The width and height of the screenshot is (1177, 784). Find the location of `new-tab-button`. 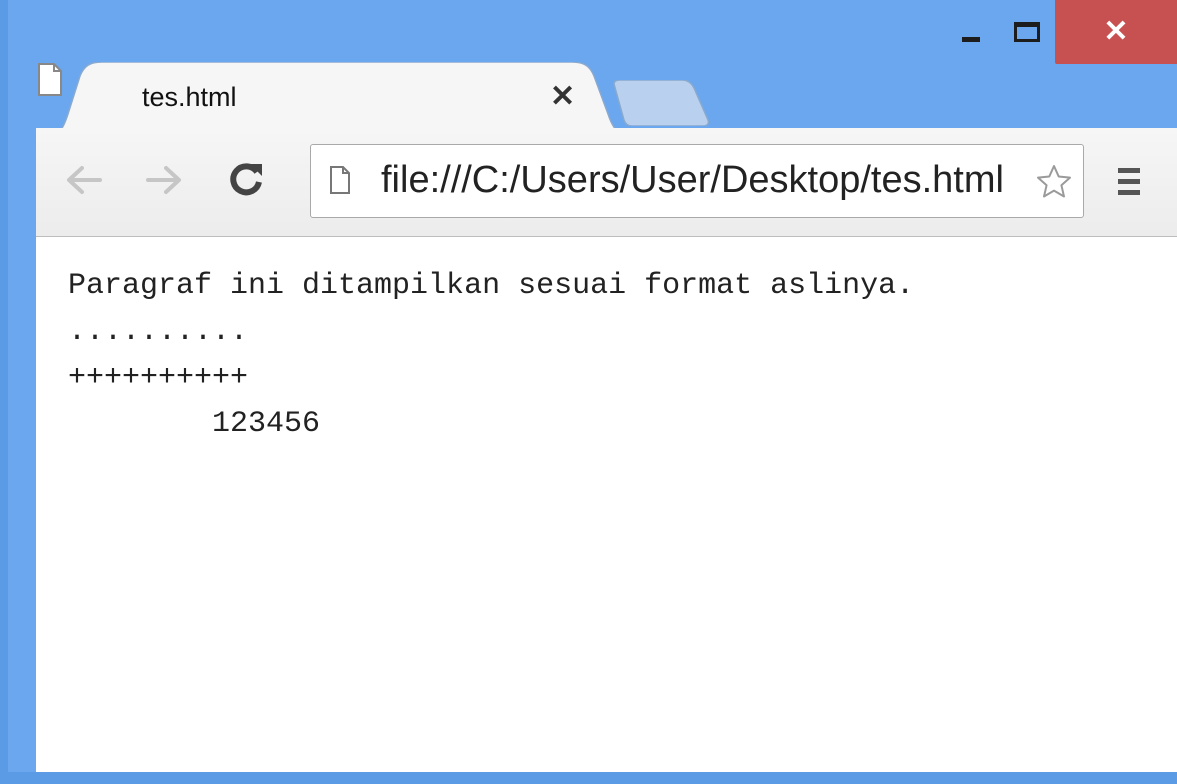

new-tab-button is located at coordinates (662, 103).